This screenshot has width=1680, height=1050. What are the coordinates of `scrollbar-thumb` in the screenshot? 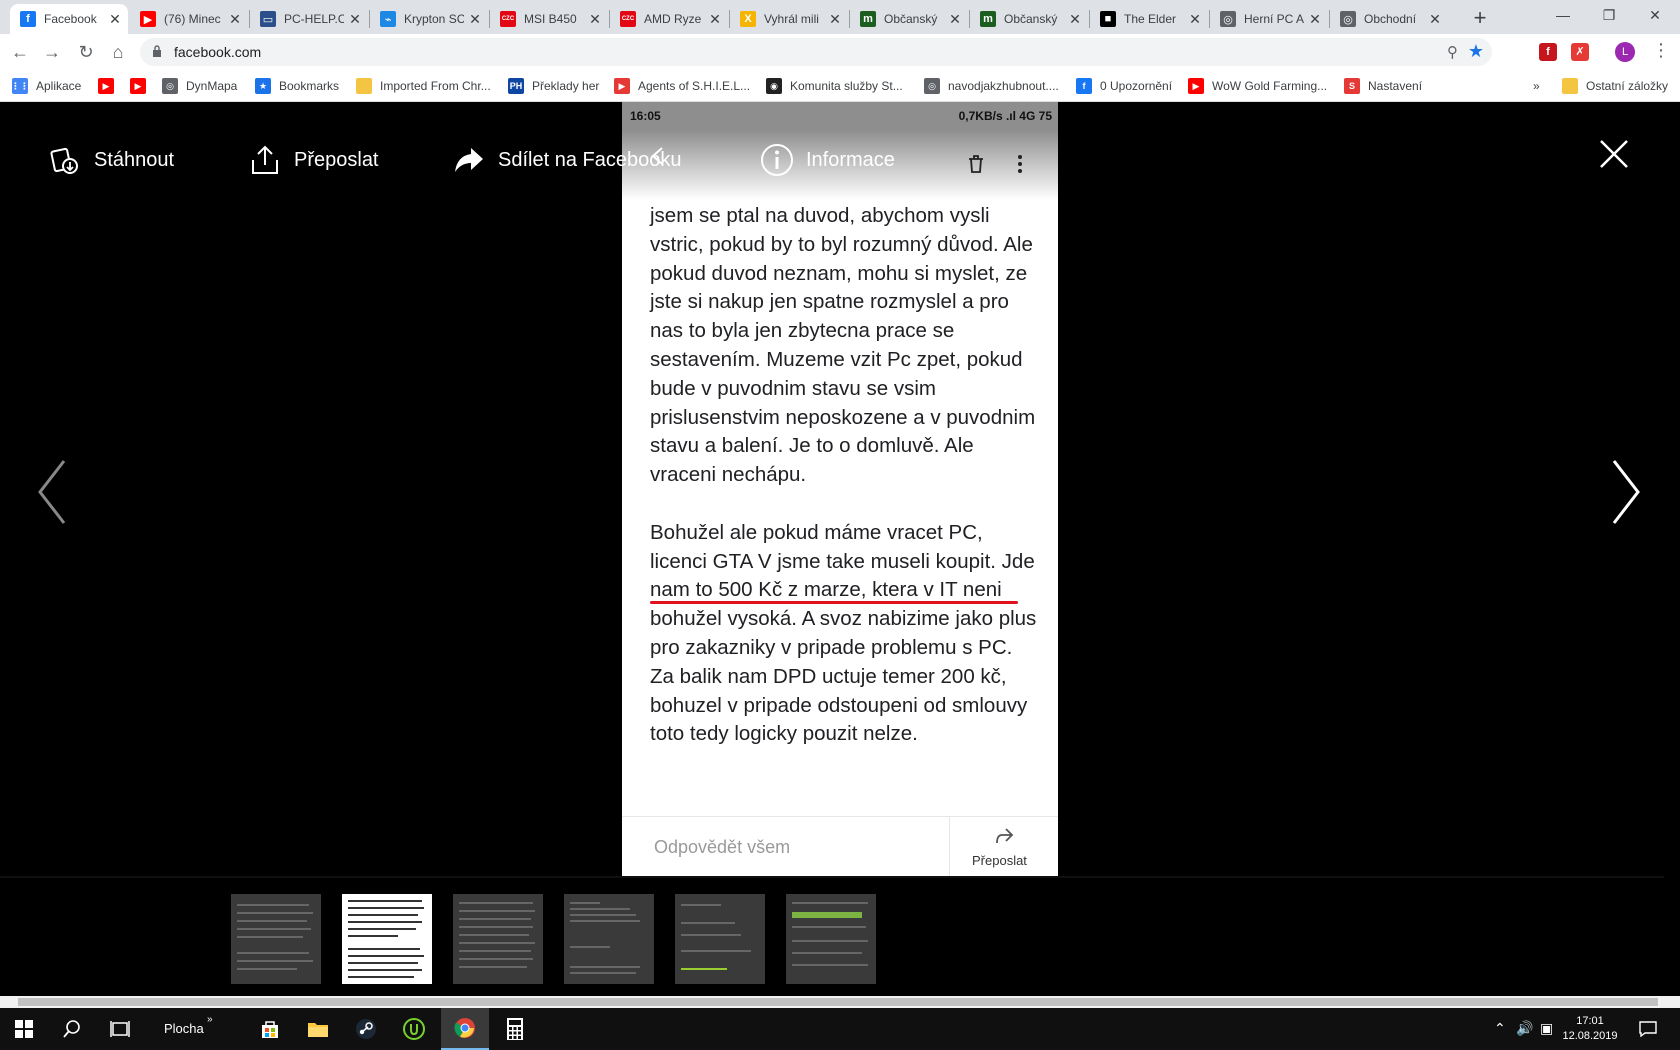 It's located at (838, 1002).